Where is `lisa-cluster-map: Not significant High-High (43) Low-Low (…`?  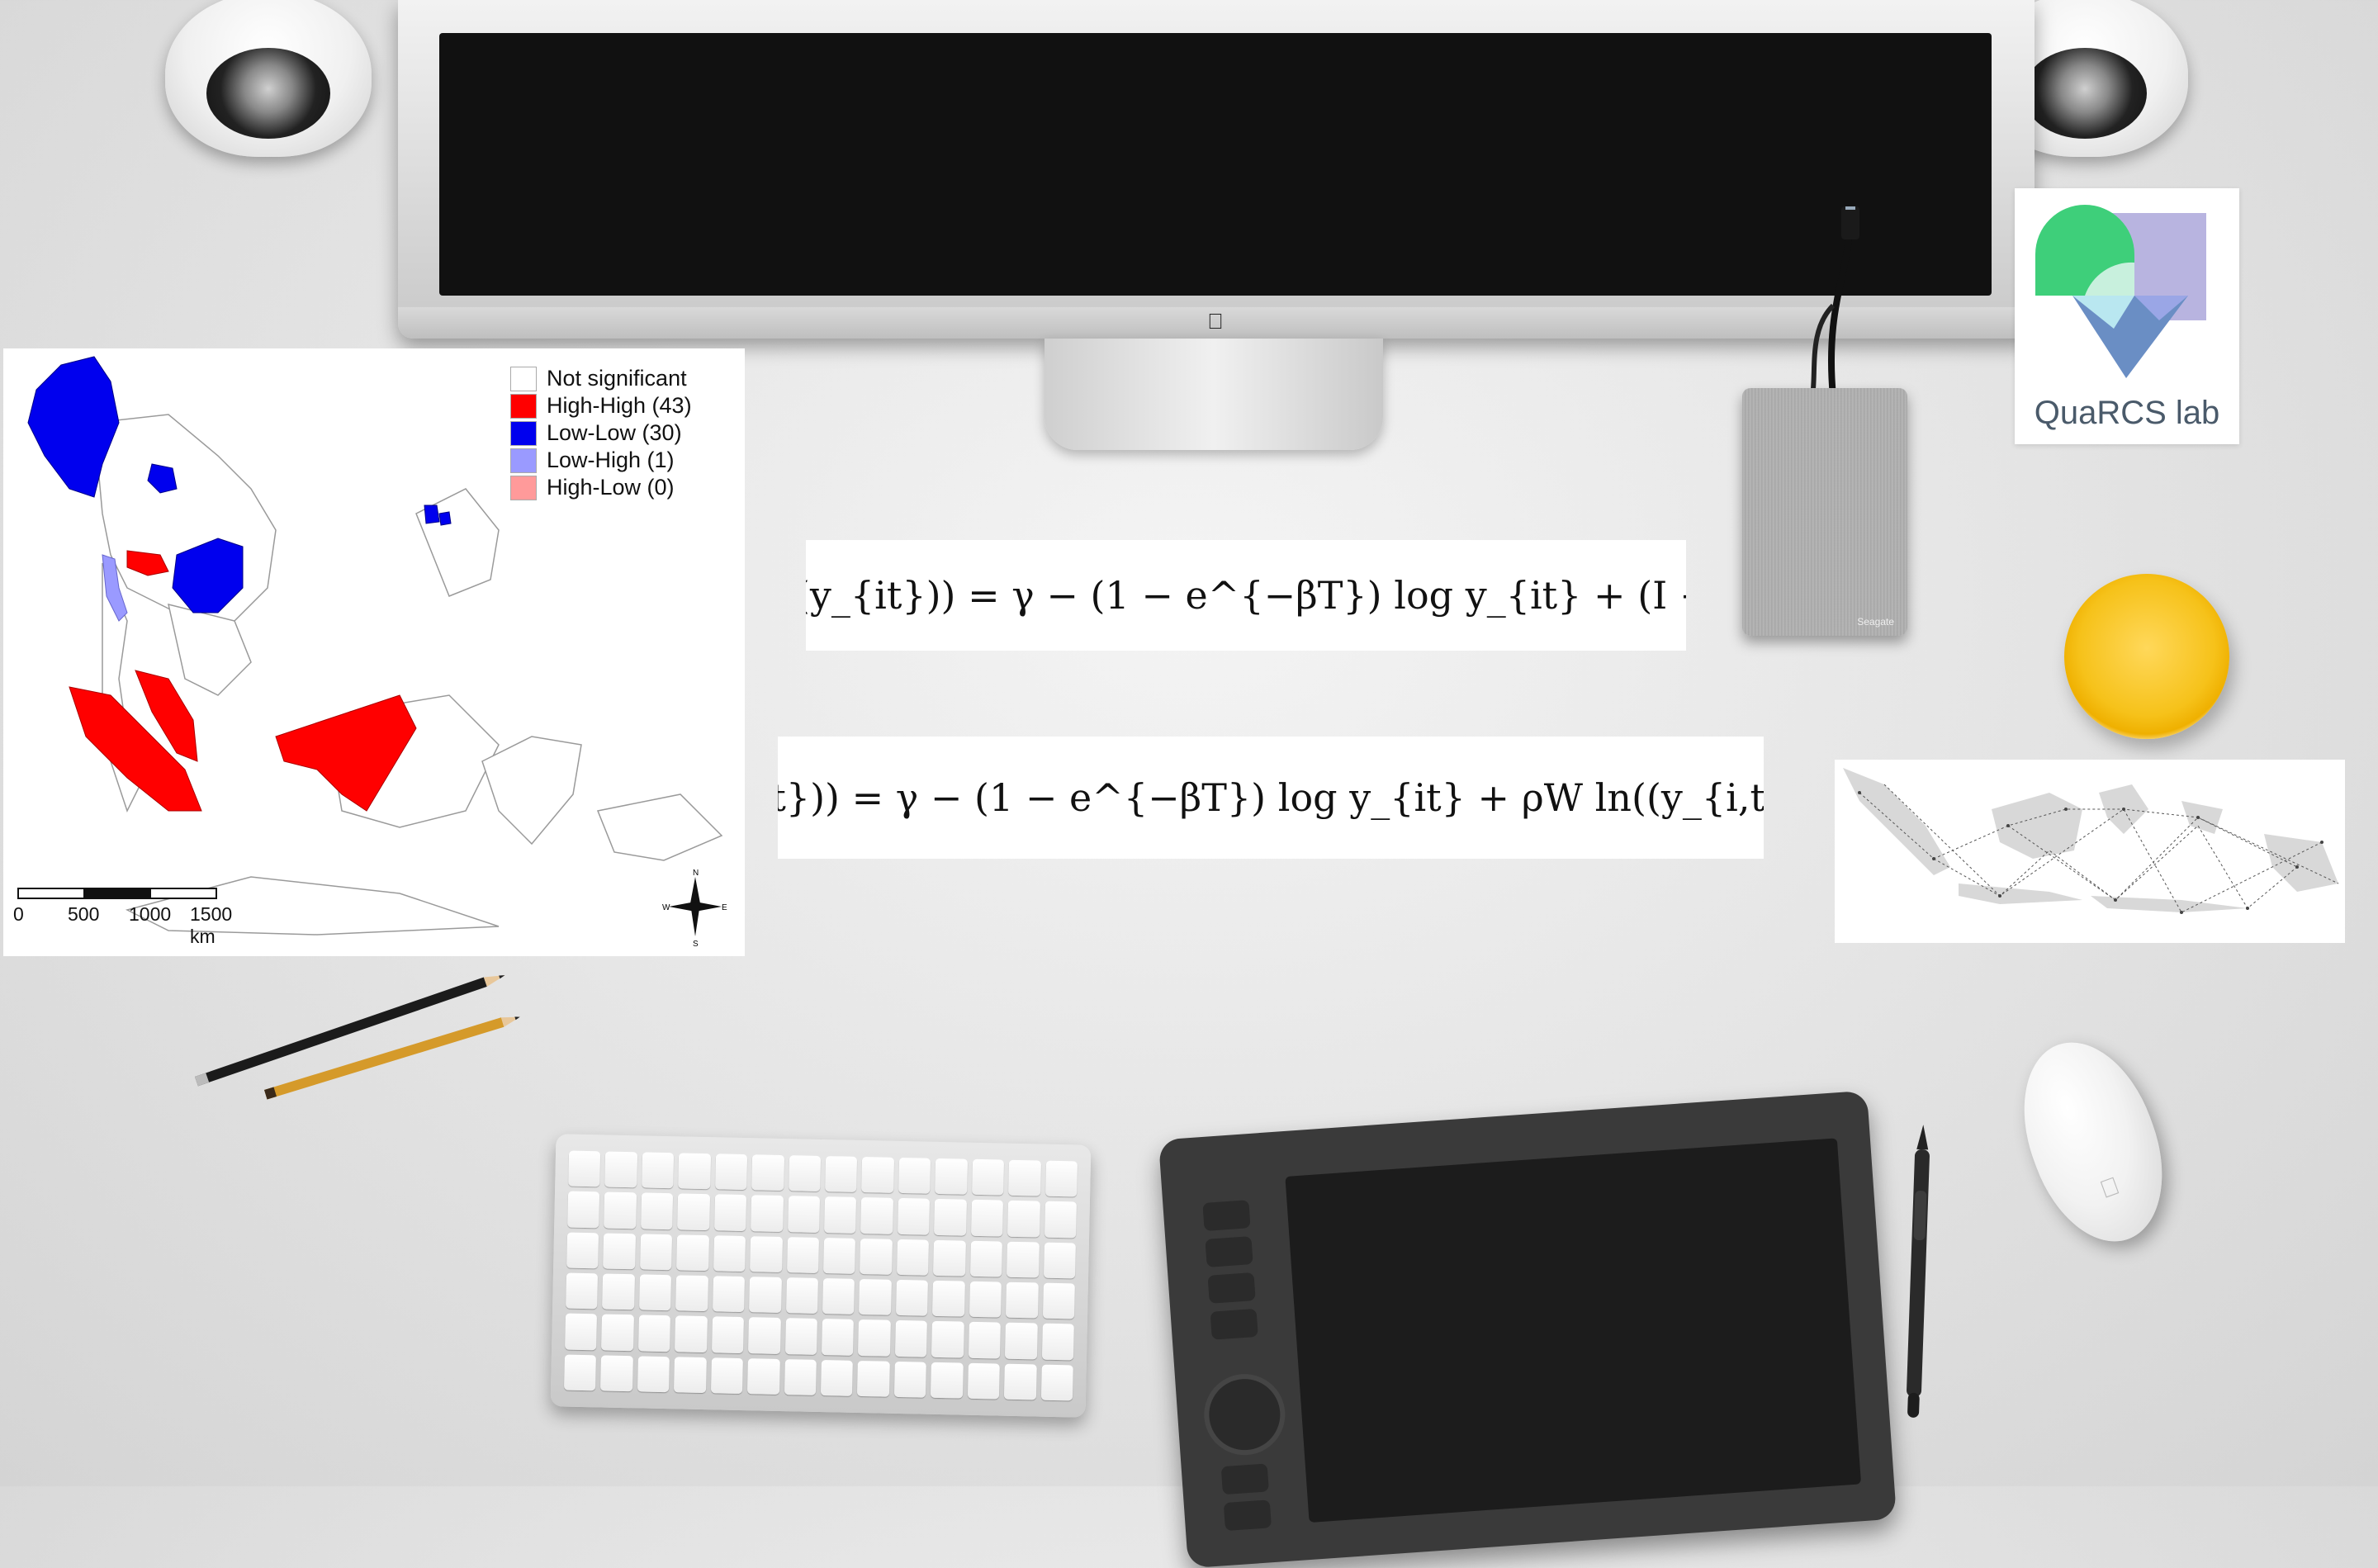 lisa-cluster-map: Not significant High-High (43) Low-Low (… is located at coordinates (374, 652).